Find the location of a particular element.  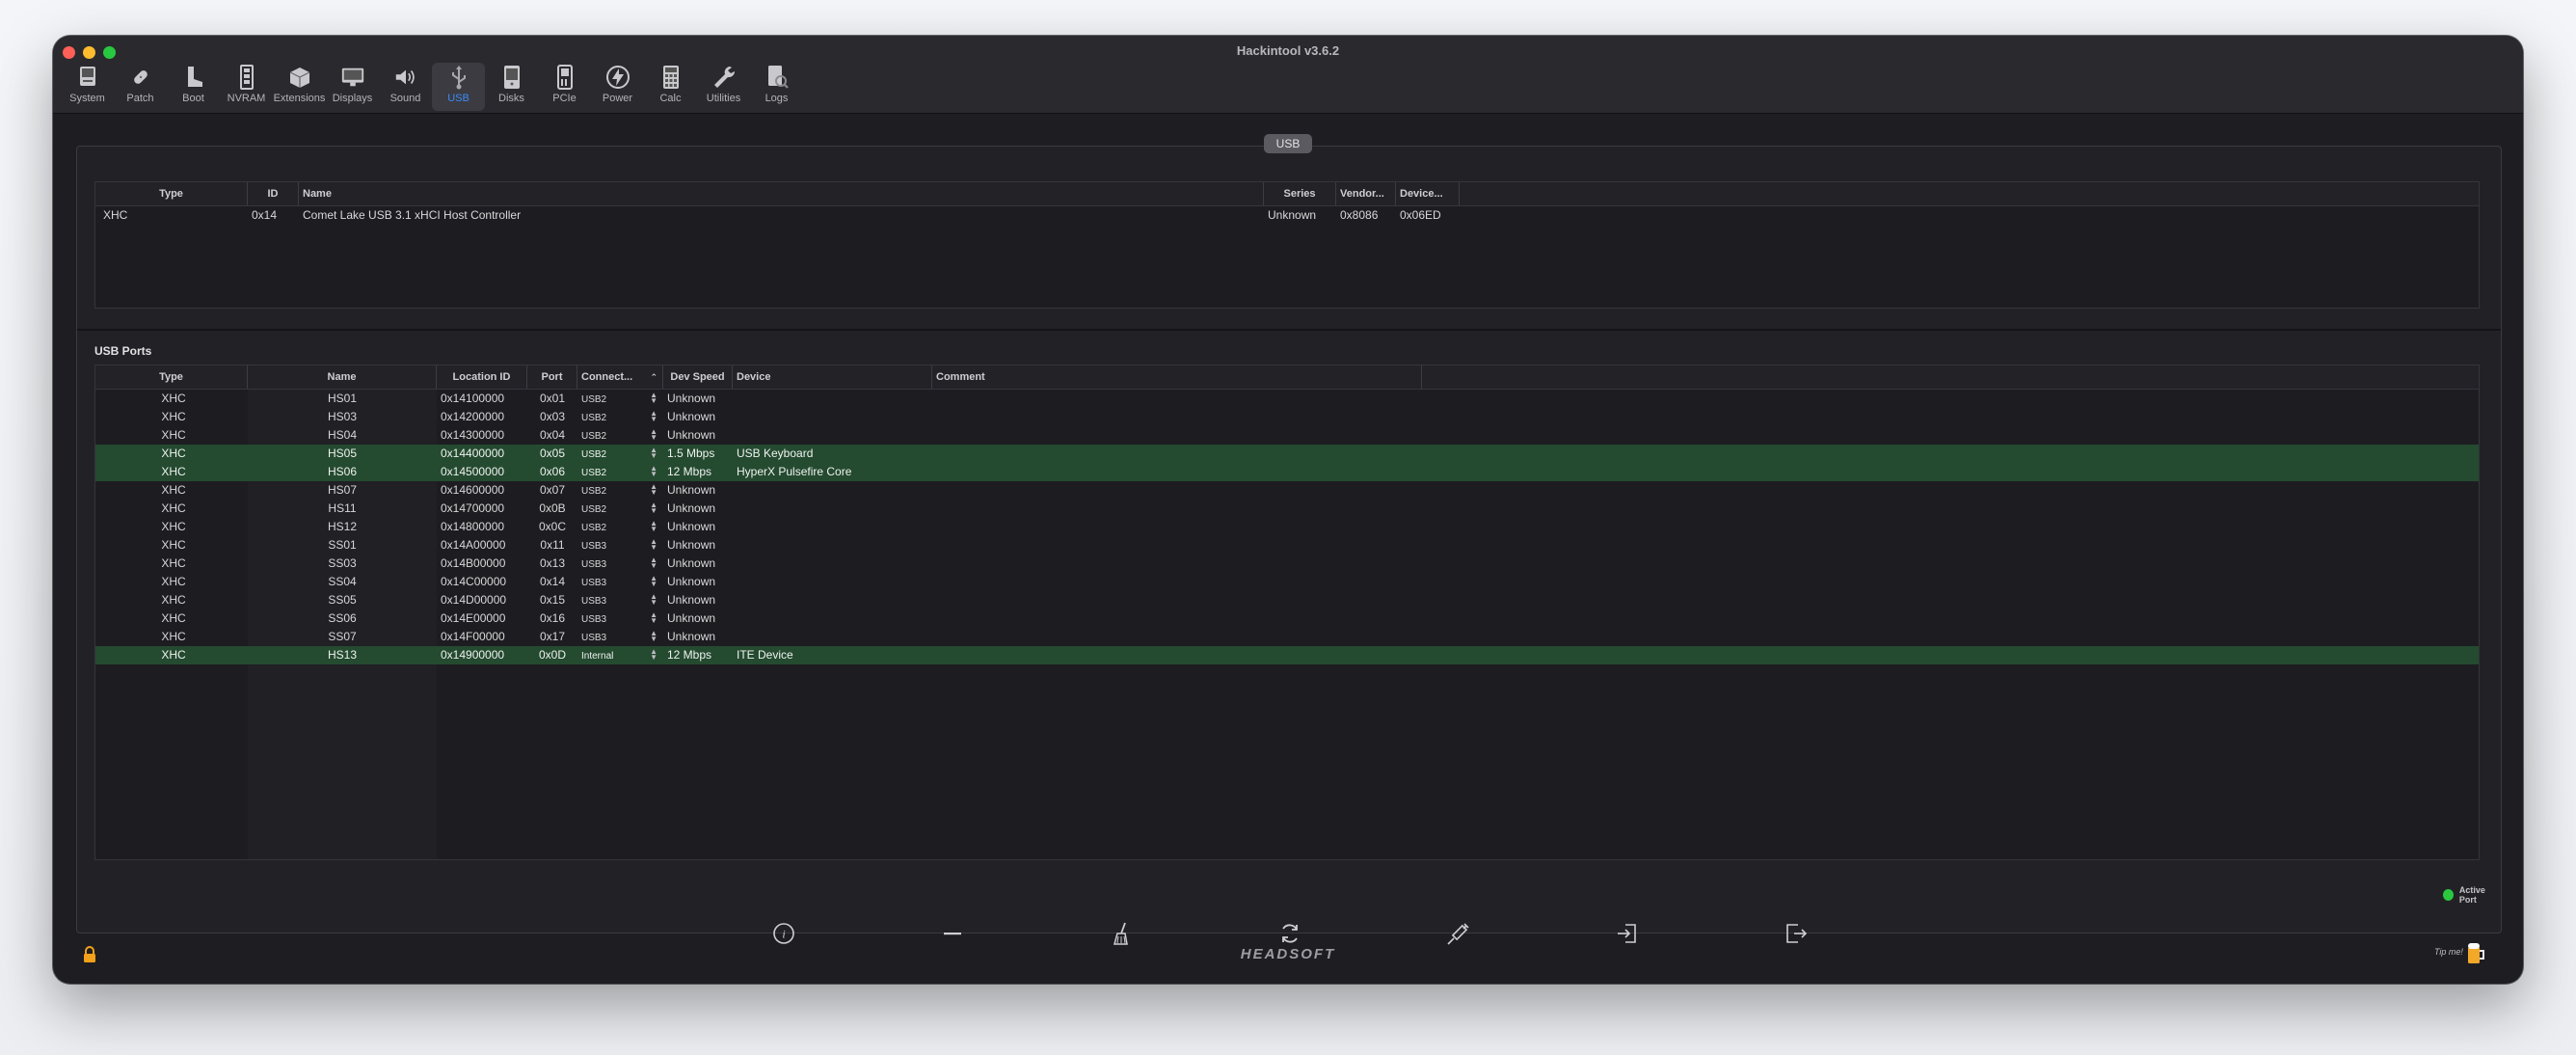

port-row-hs01: XHC HS01 0x14100000 0x01 USB2 ▲ ▼ Unknown is located at coordinates (1287, 399).